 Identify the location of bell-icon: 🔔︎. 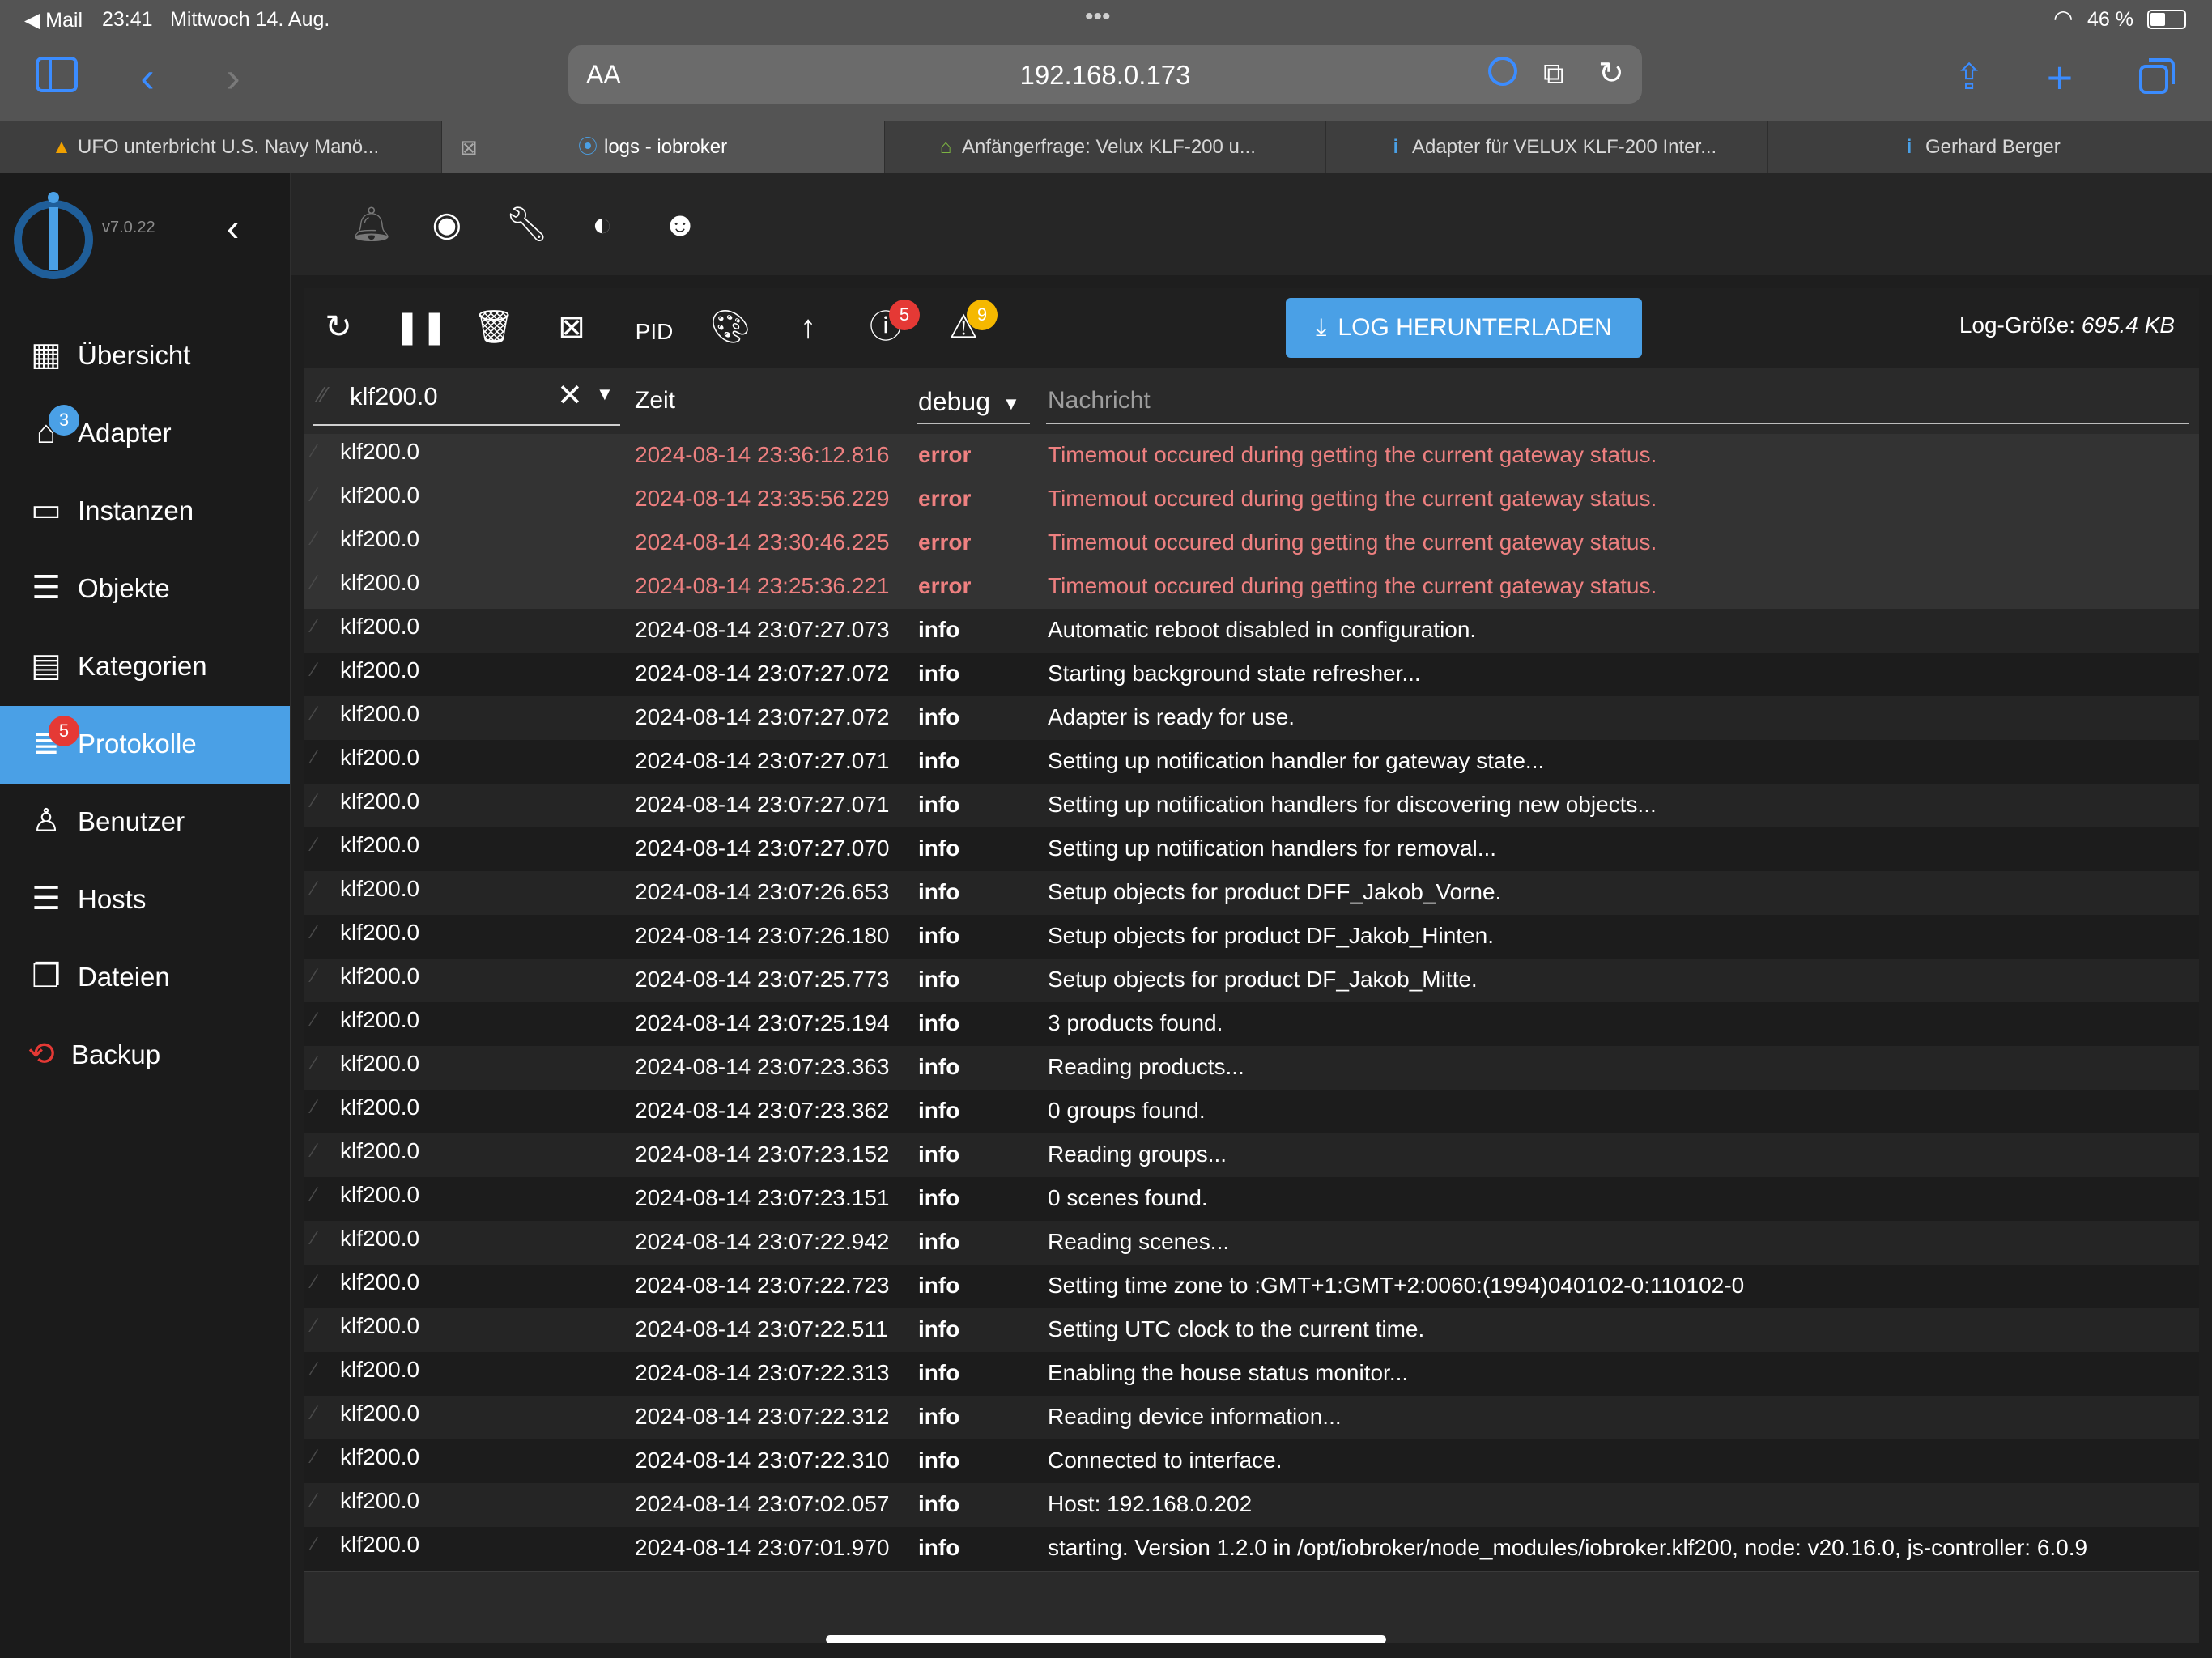
(372, 224).